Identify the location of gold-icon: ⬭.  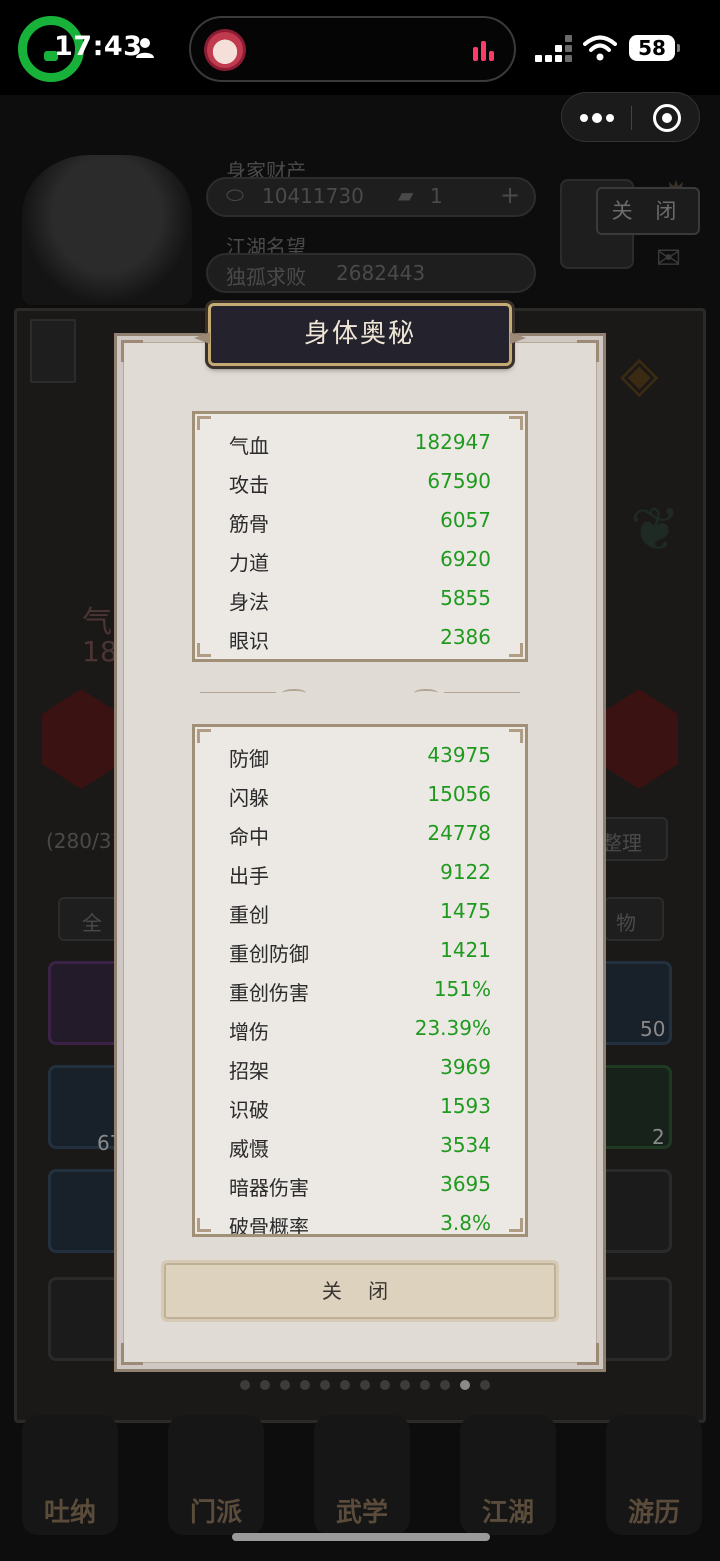
(235, 195).